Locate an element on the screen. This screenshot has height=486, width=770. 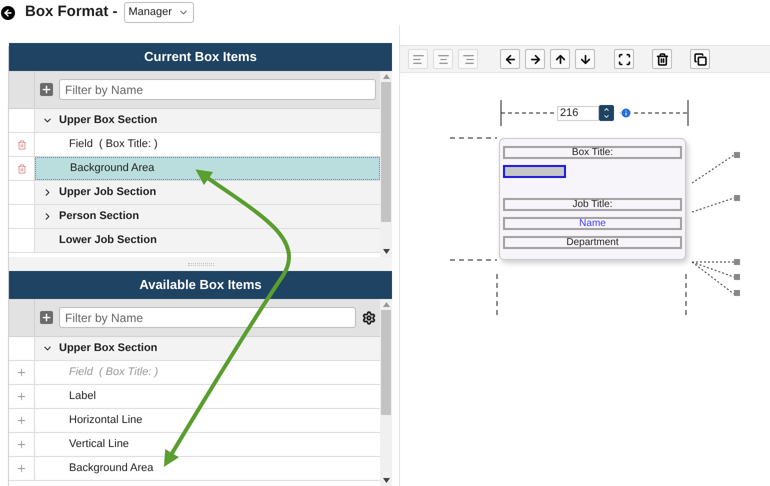
arrow-up-icon is located at coordinates (560, 59).